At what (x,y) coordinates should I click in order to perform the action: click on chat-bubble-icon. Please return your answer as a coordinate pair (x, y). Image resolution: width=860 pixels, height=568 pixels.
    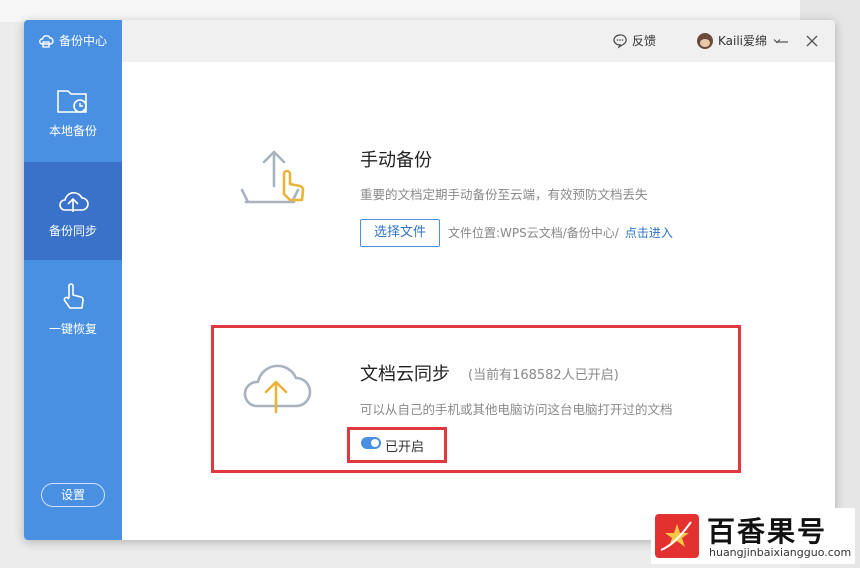
    Looking at the image, I should click on (620, 41).